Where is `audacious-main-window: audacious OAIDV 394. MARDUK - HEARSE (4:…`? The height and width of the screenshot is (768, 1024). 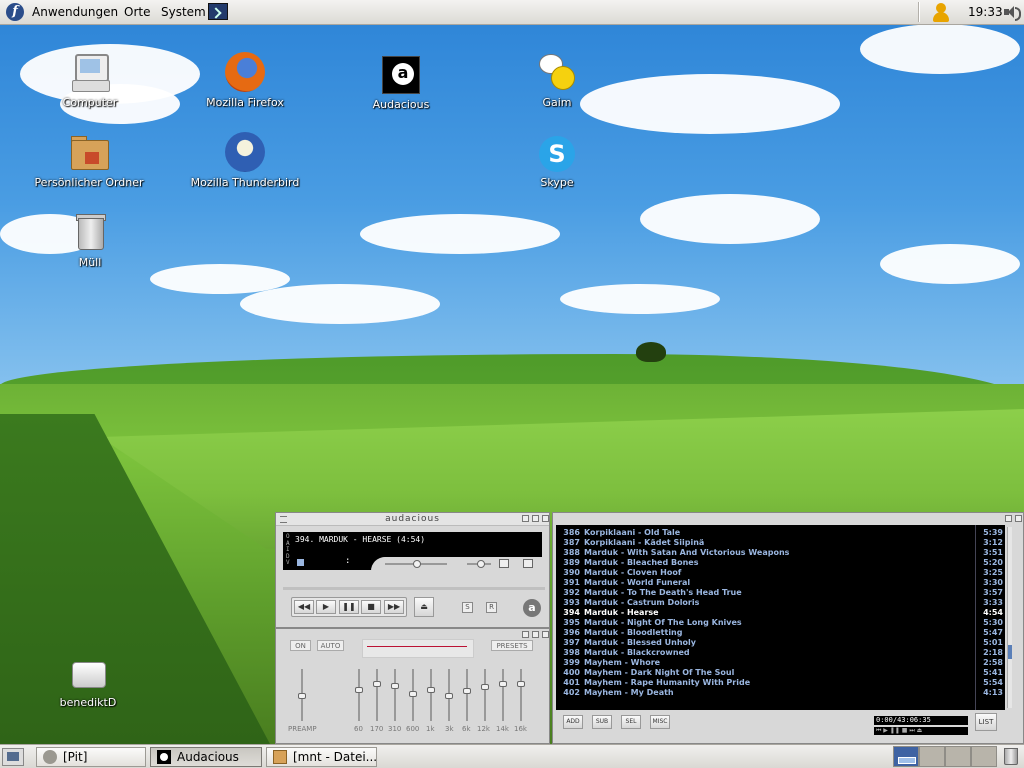
audacious-main-window: audacious OAIDV 394. MARDUK - HEARSE (4:… is located at coordinates (412, 570).